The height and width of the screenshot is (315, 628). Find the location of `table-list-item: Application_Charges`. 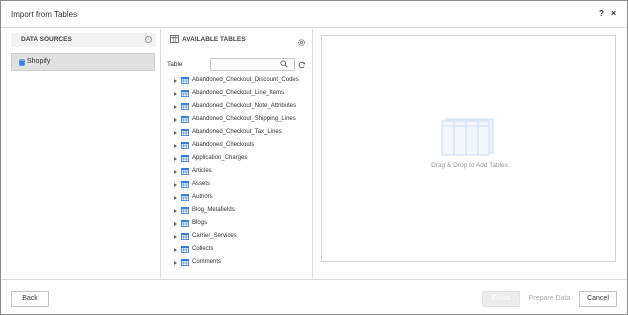

table-list-item: Application_Charges is located at coordinates (237, 159).